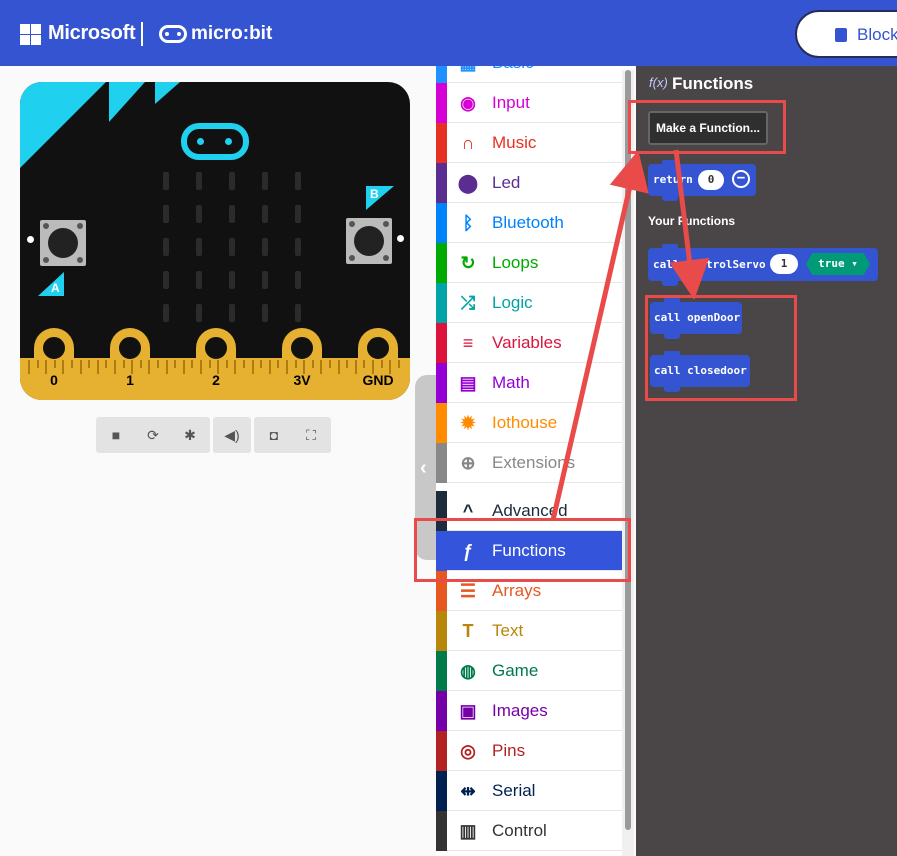 The width and height of the screenshot is (897, 856). What do you see at coordinates (231, 34) in the screenshot?
I see `product-name: micro:bit` at bounding box center [231, 34].